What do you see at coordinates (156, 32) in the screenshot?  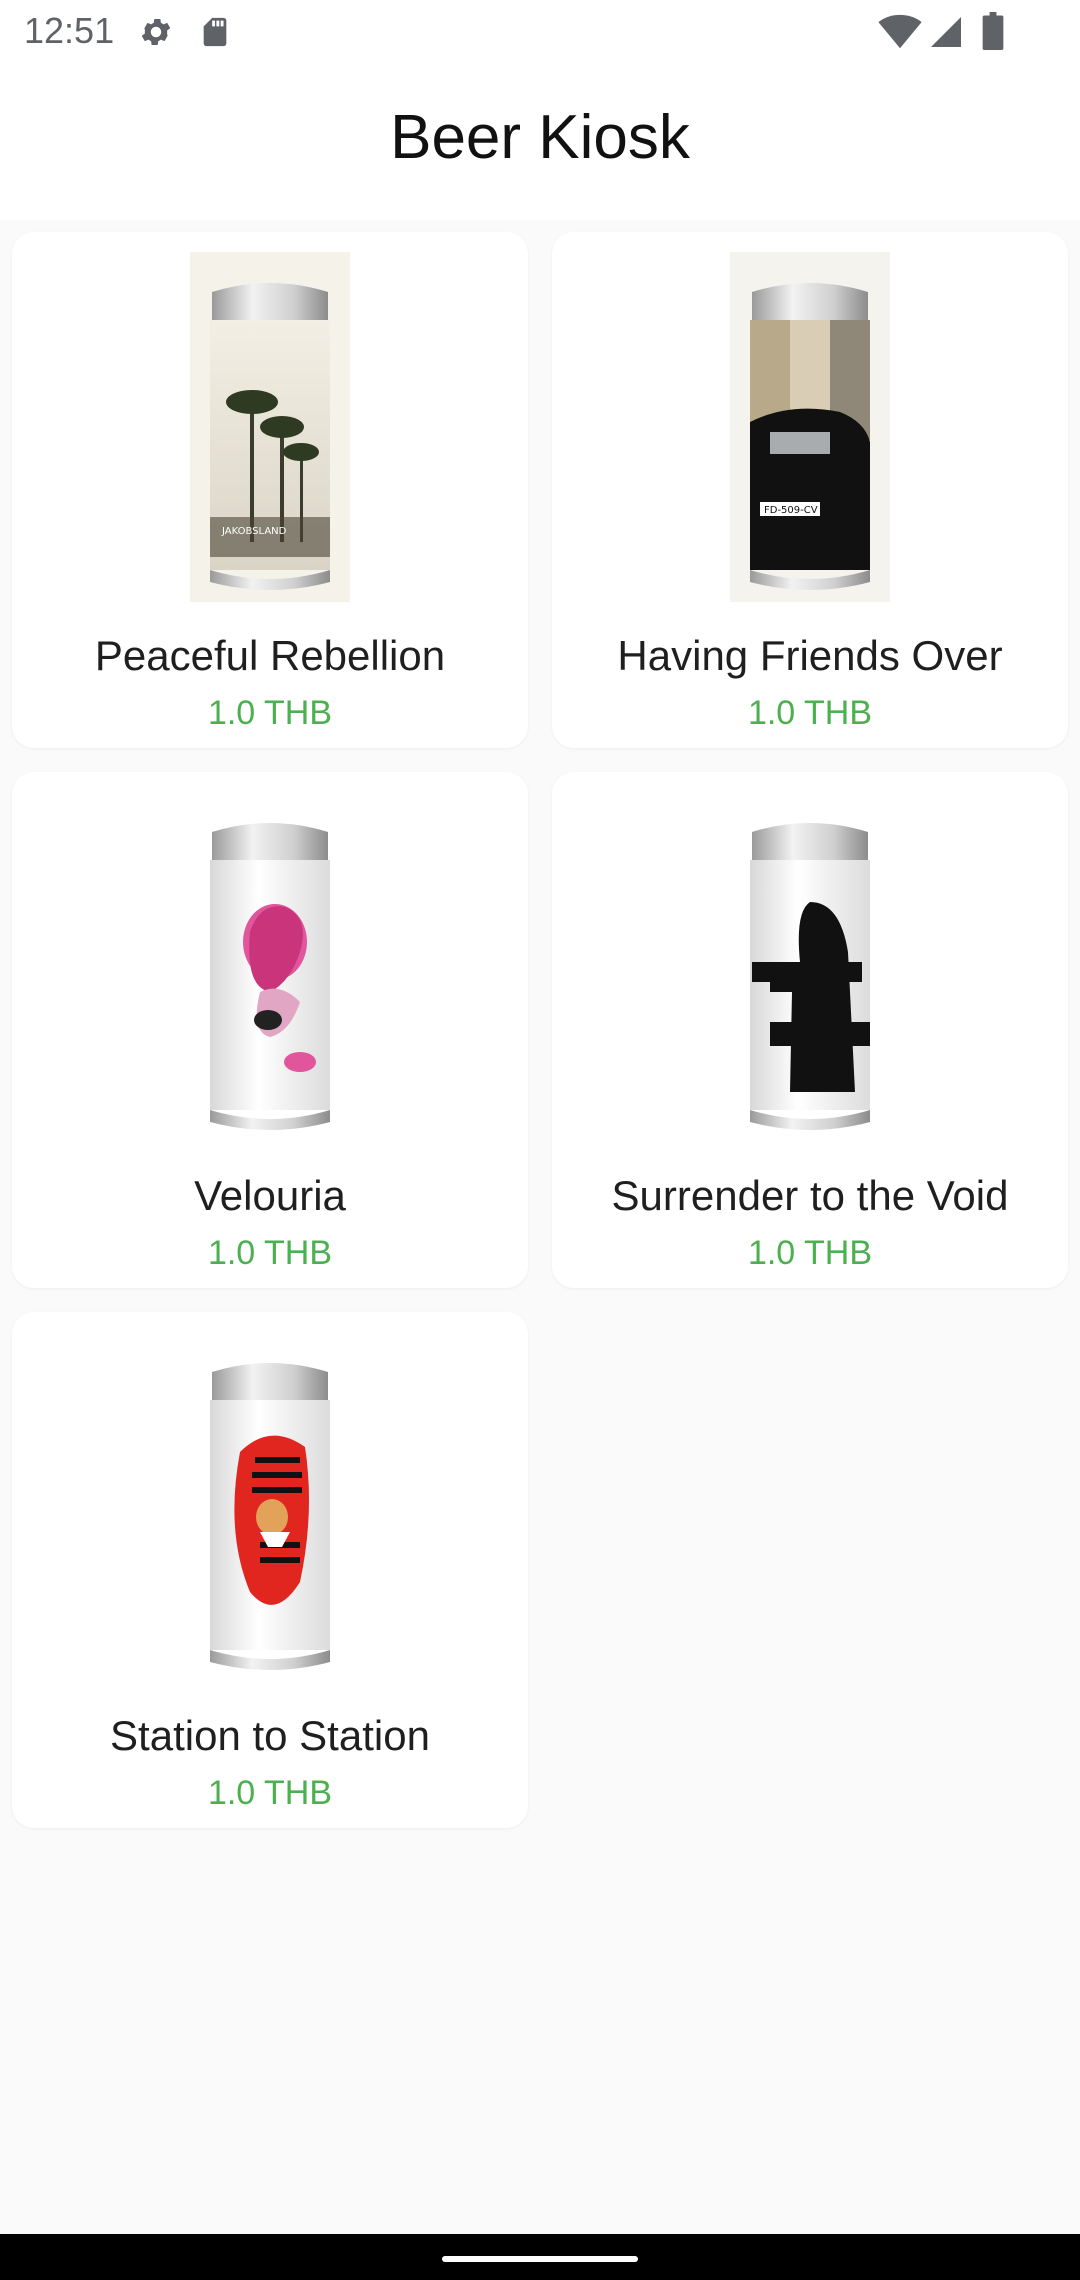 I see `gear-icon` at bounding box center [156, 32].